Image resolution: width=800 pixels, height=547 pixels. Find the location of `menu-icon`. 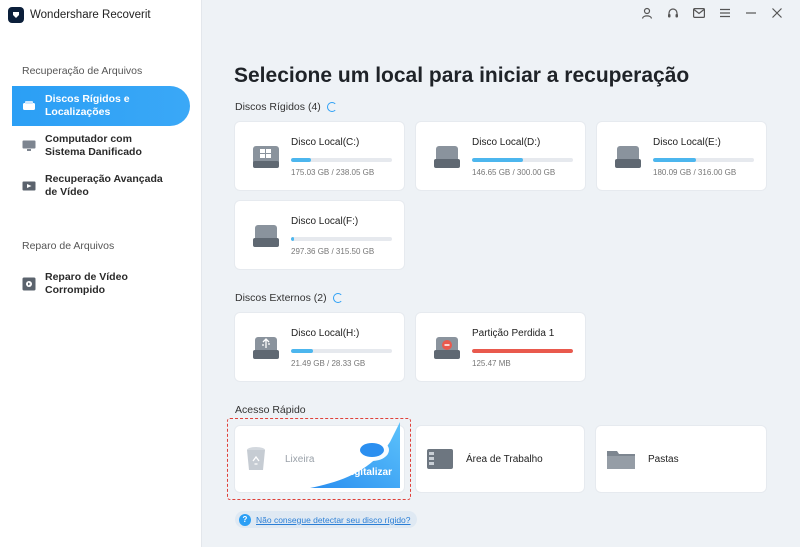

menu-icon is located at coordinates (725, 13).